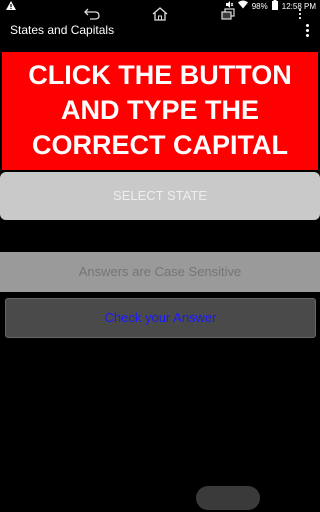 The width and height of the screenshot is (320, 512). I want to click on overflow-icon, so click(300, 14).